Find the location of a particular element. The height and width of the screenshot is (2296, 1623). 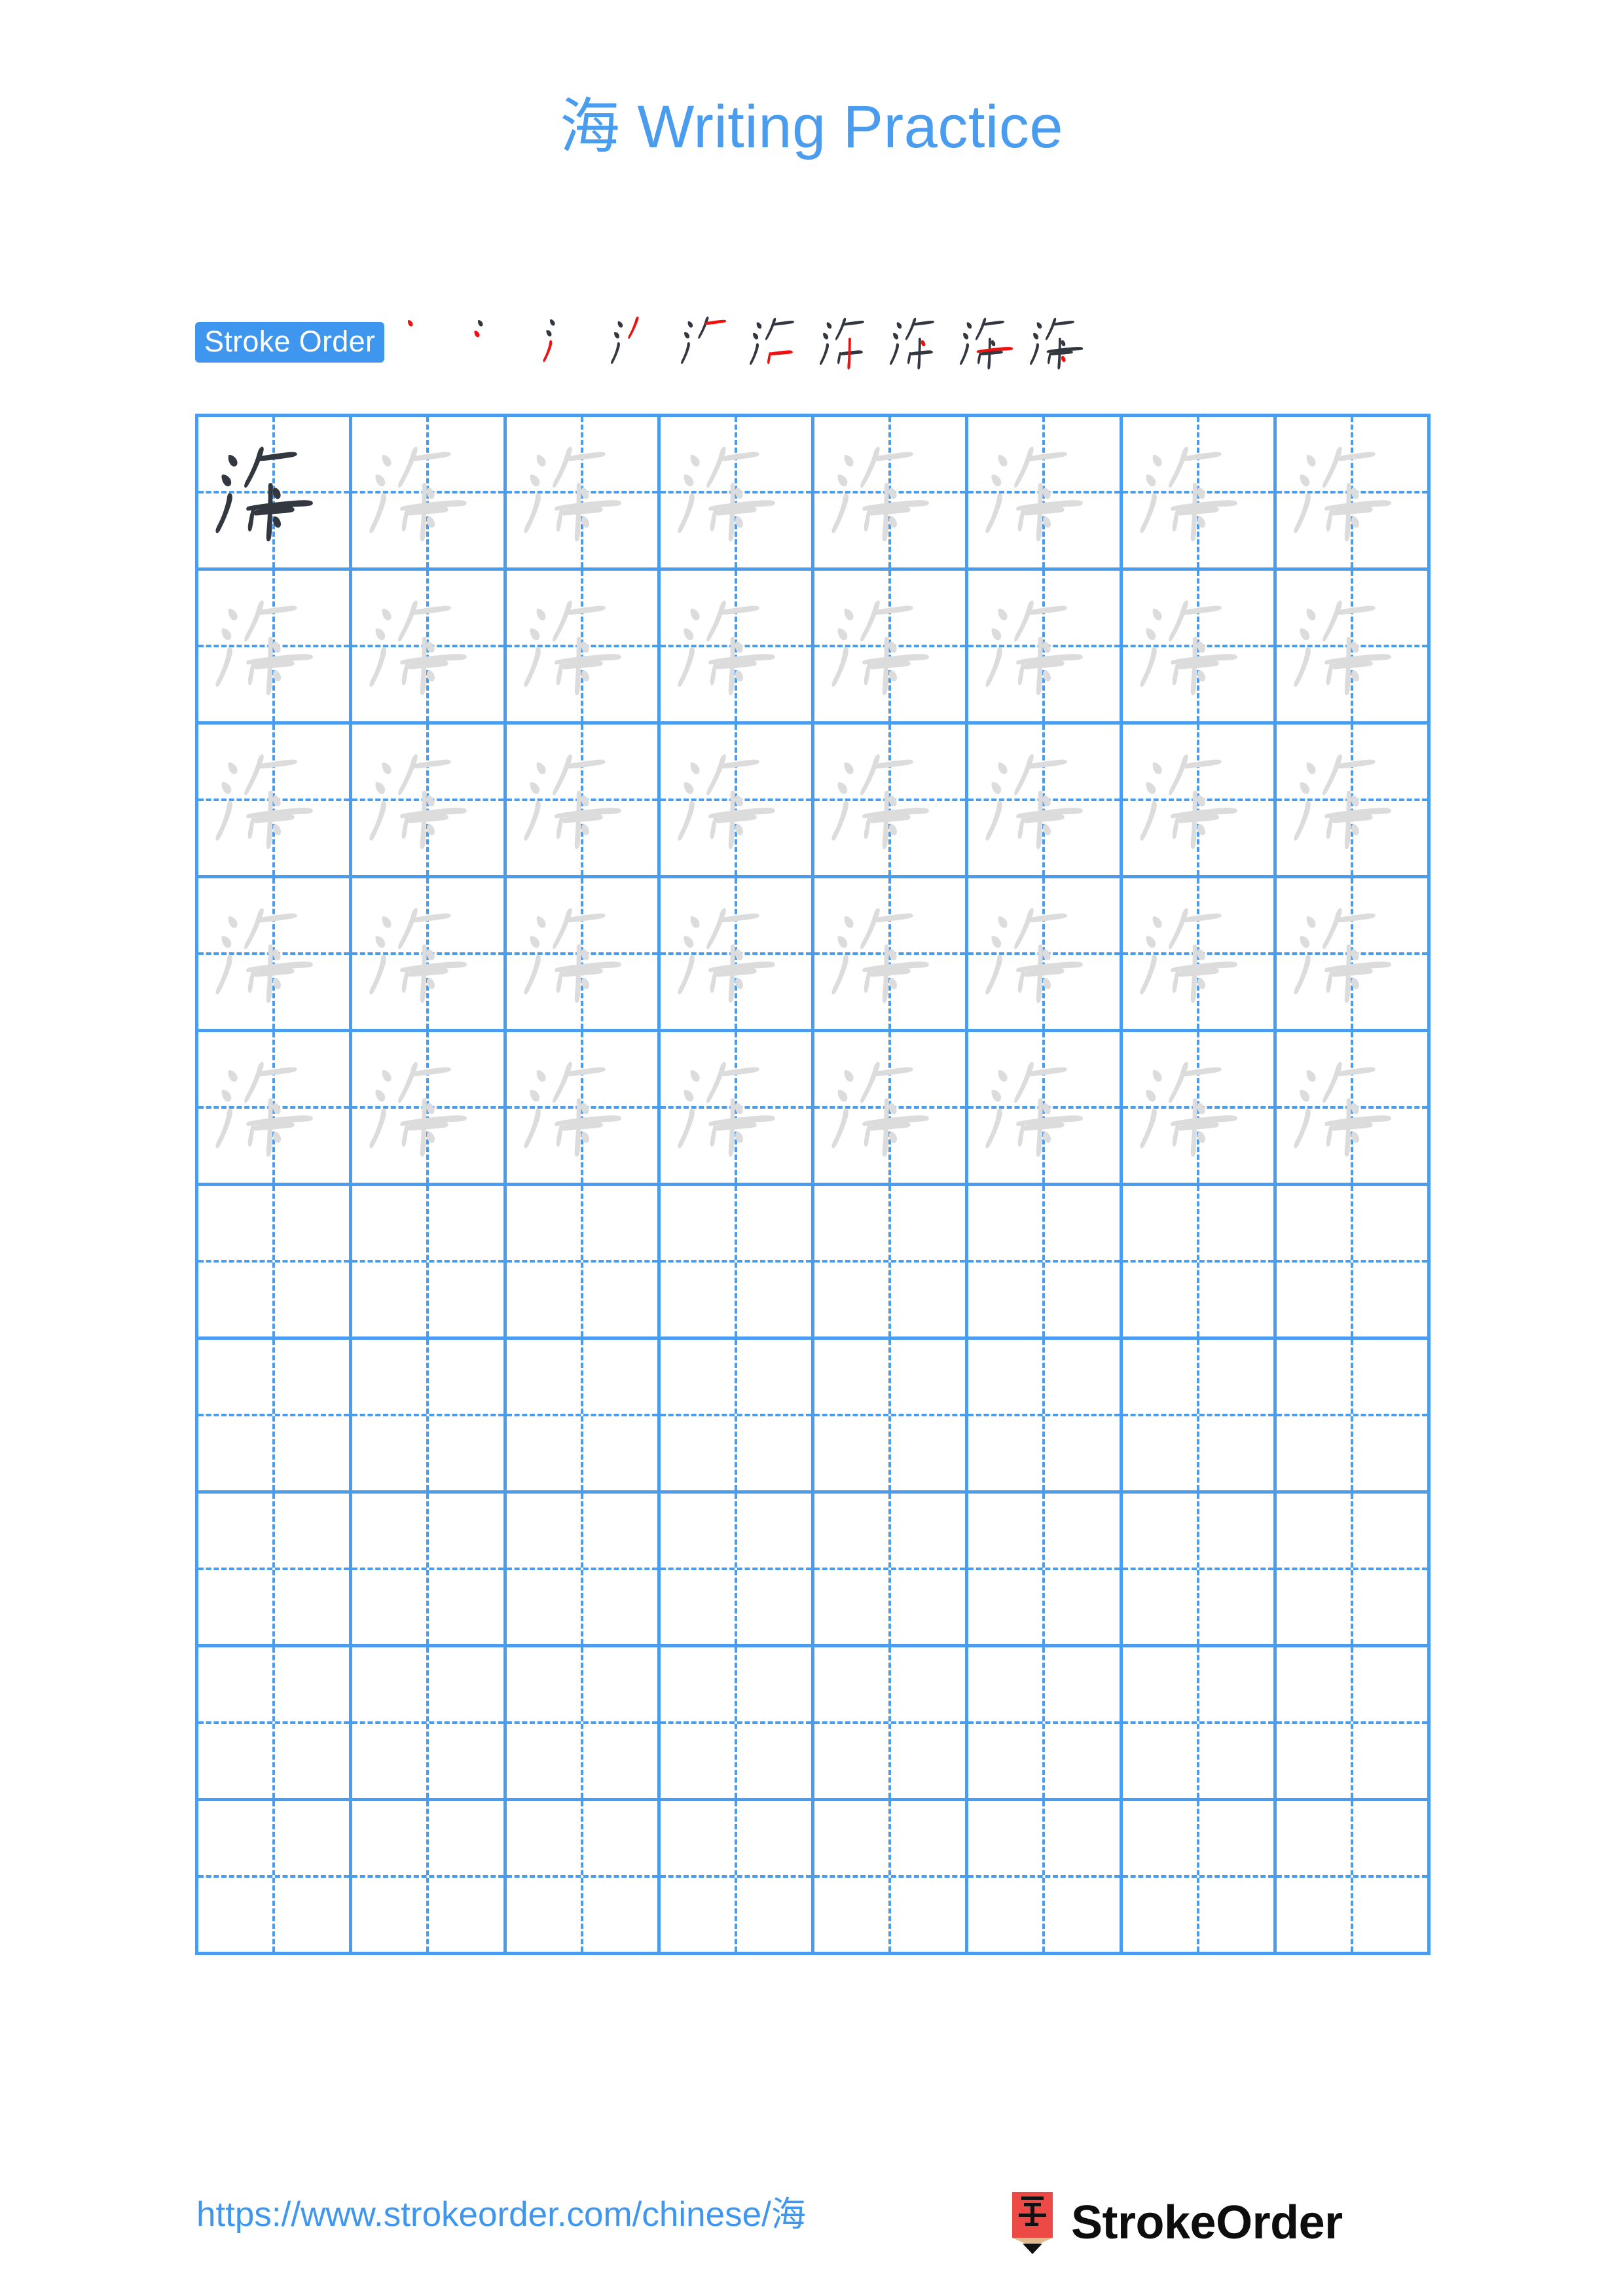

footer-url-prefix: https://www.strokeorder.com/chinese/ is located at coordinates (483, 2214).